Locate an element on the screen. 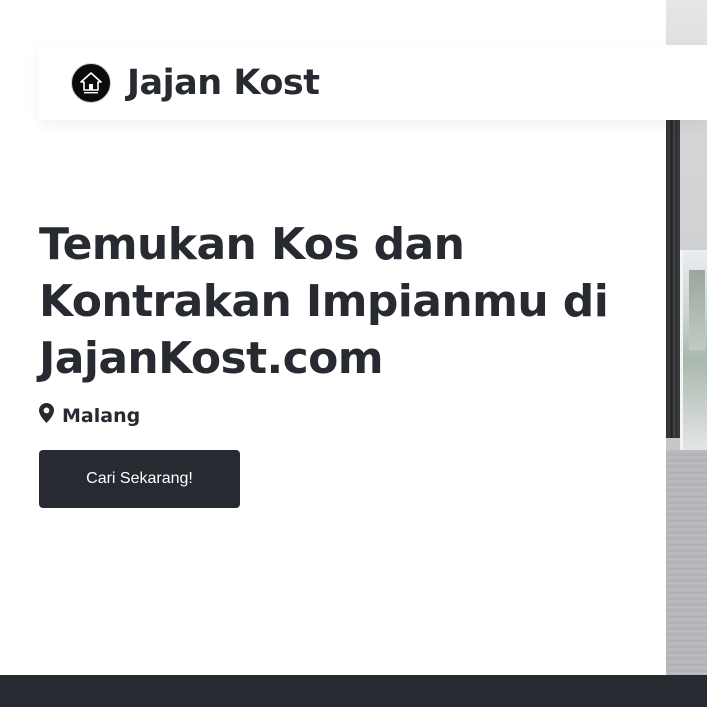  location-info: Malang is located at coordinates (89, 415).